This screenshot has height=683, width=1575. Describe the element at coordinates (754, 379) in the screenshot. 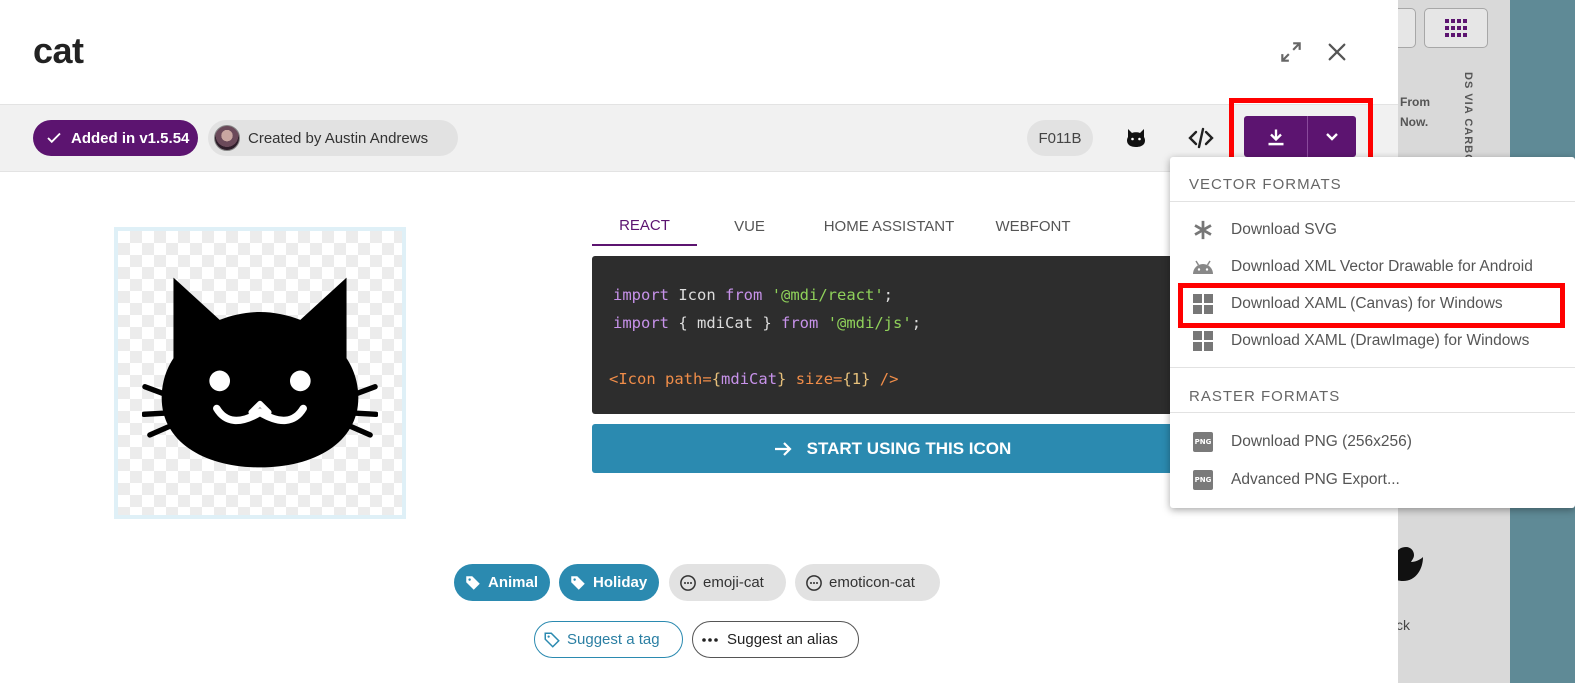

I see `code-line-3: <Icon path={mdiCat} size={1} />` at that location.